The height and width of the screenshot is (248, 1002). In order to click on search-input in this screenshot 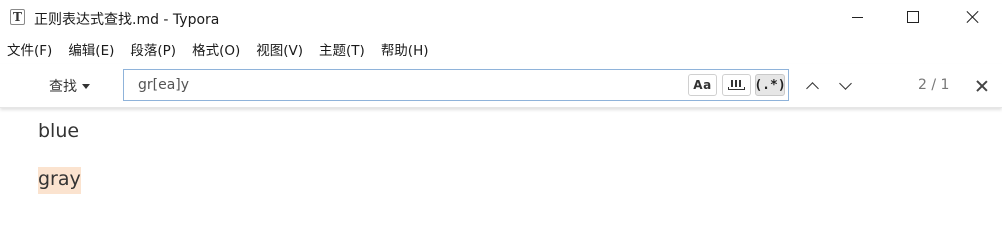, I will do `click(408, 85)`.